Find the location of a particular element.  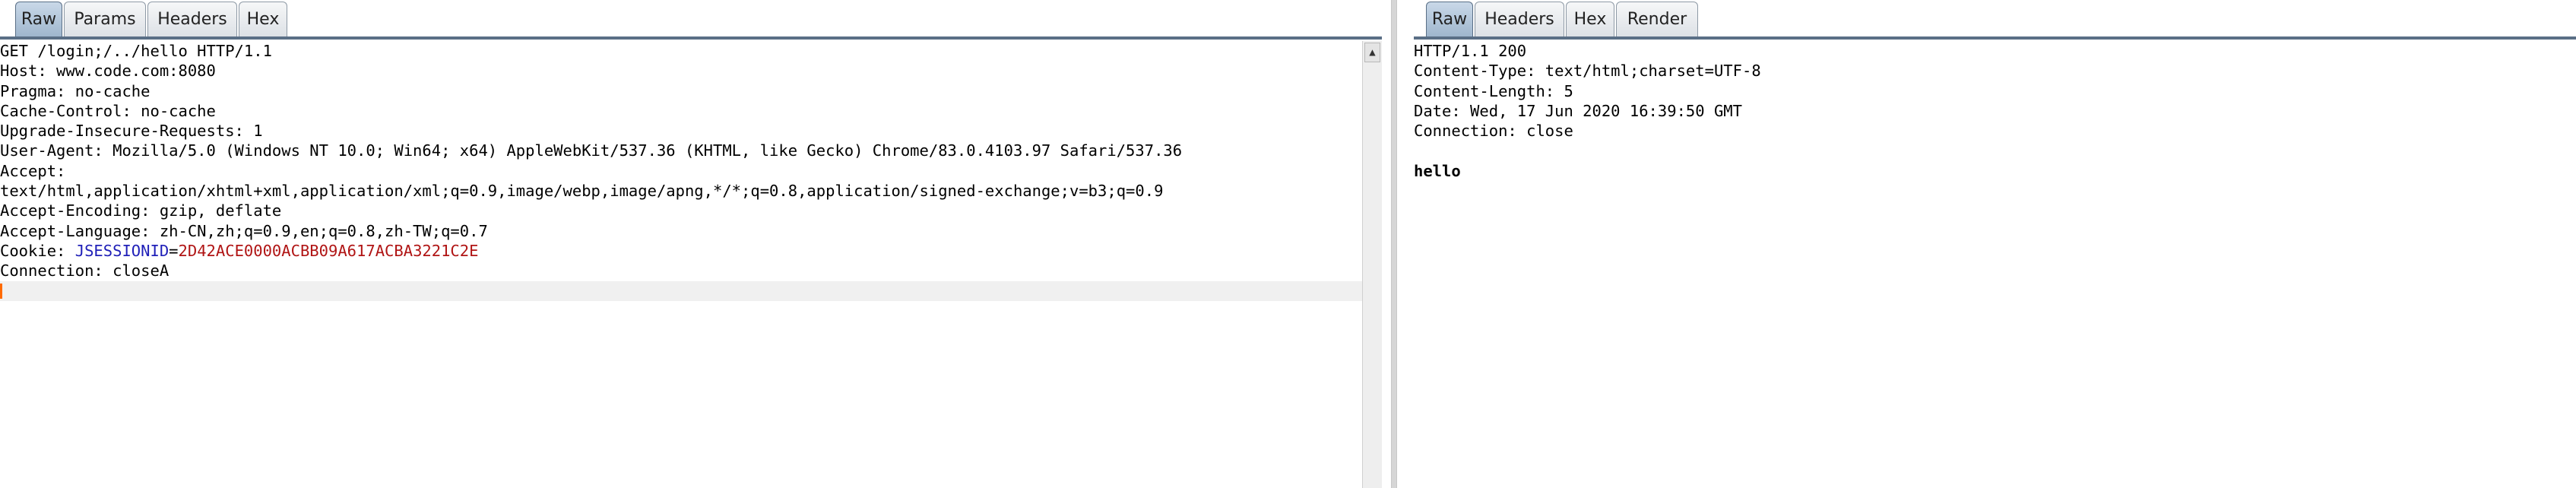

scroll-up-button: ▲ is located at coordinates (1372, 53).